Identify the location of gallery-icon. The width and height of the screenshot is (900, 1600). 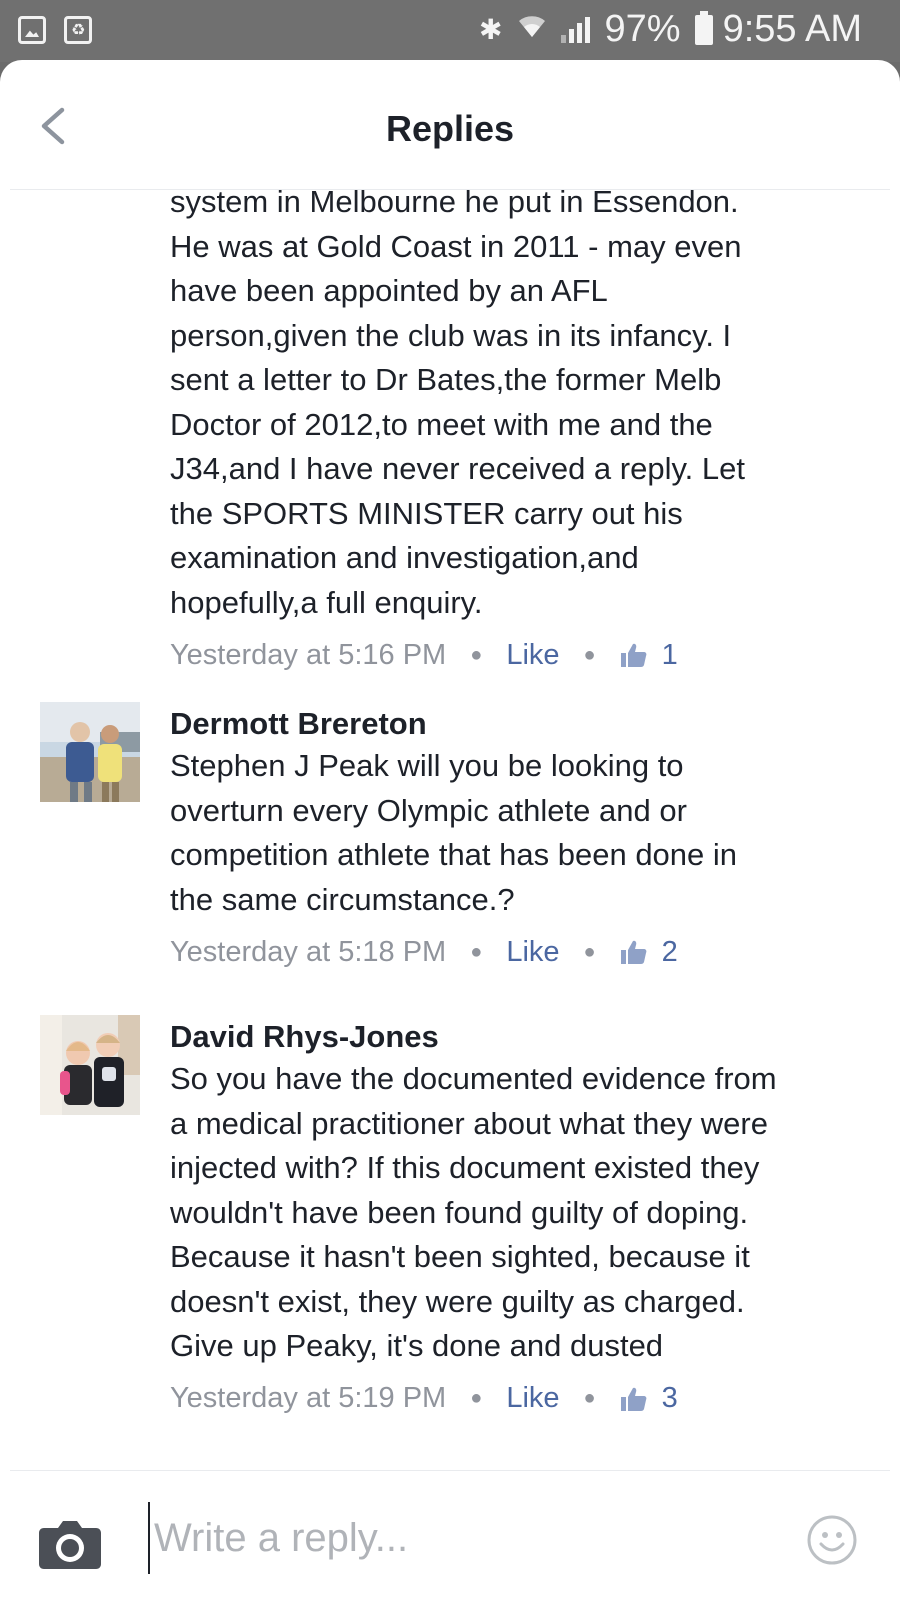
(32, 30).